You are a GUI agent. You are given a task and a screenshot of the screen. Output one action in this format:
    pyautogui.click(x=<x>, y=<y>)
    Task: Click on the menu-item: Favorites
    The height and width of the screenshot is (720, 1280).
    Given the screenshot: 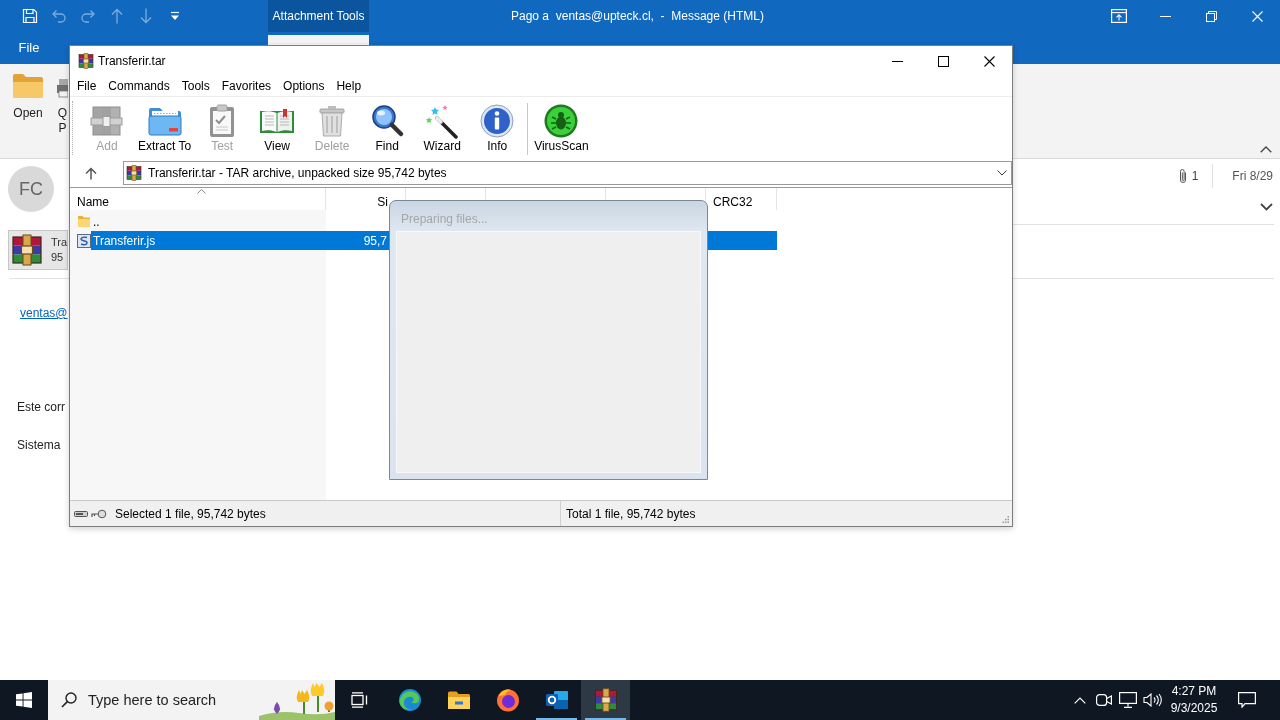 What is the action you would take?
    pyautogui.click(x=246, y=86)
    